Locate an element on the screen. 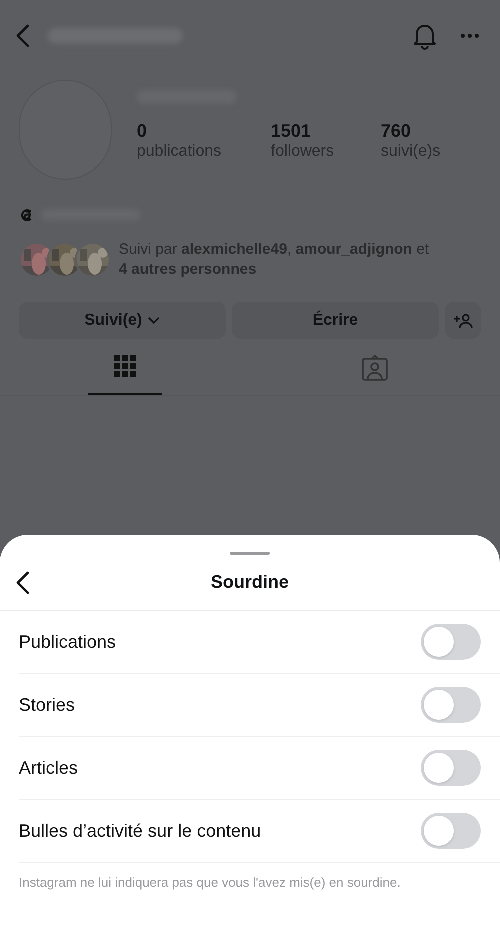  drag-handle is located at coordinates (250, 553).